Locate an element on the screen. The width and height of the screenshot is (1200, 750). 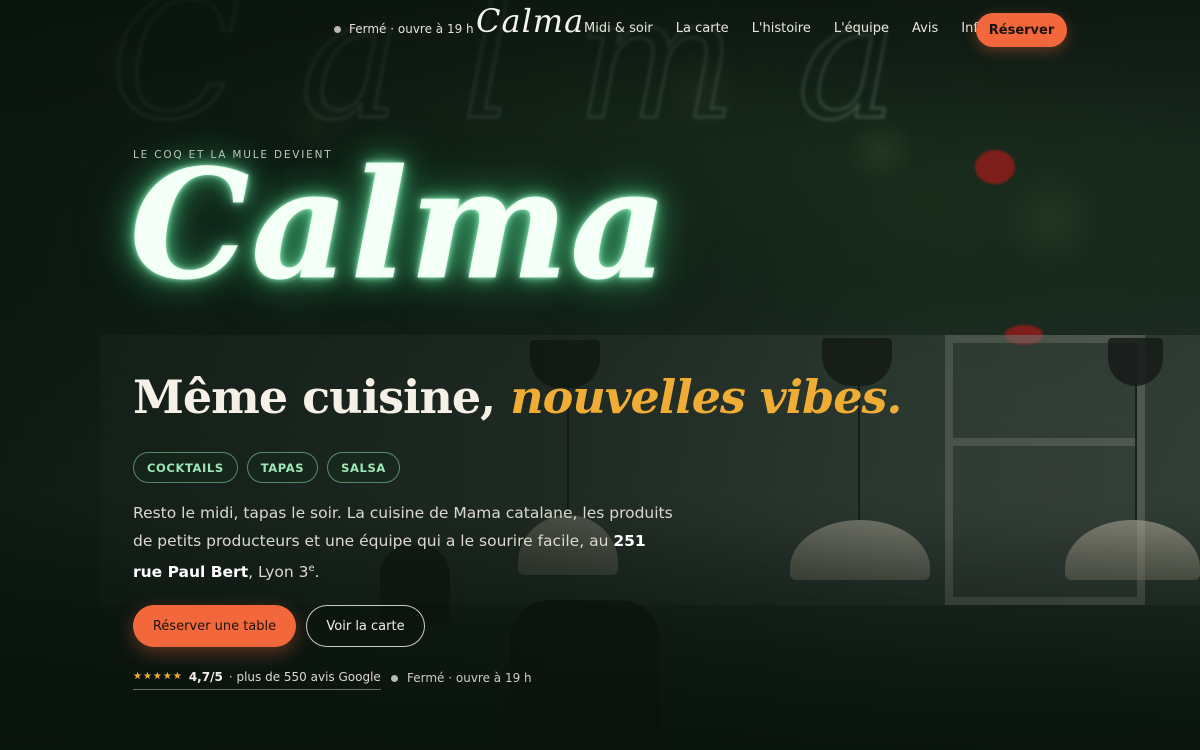
hero-headline: Même cuisine, nouvelles vibes. is located at coordinates (517, 397).